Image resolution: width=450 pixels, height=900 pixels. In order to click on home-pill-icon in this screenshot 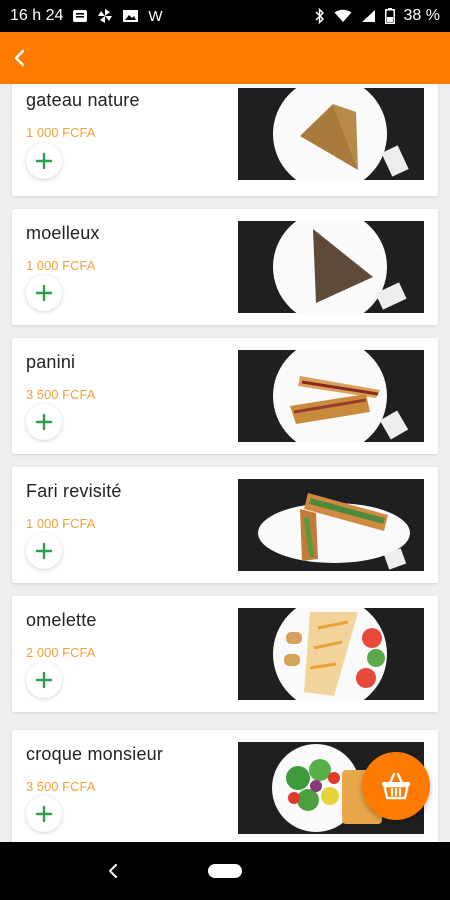, I will do `click(225, 871)`.